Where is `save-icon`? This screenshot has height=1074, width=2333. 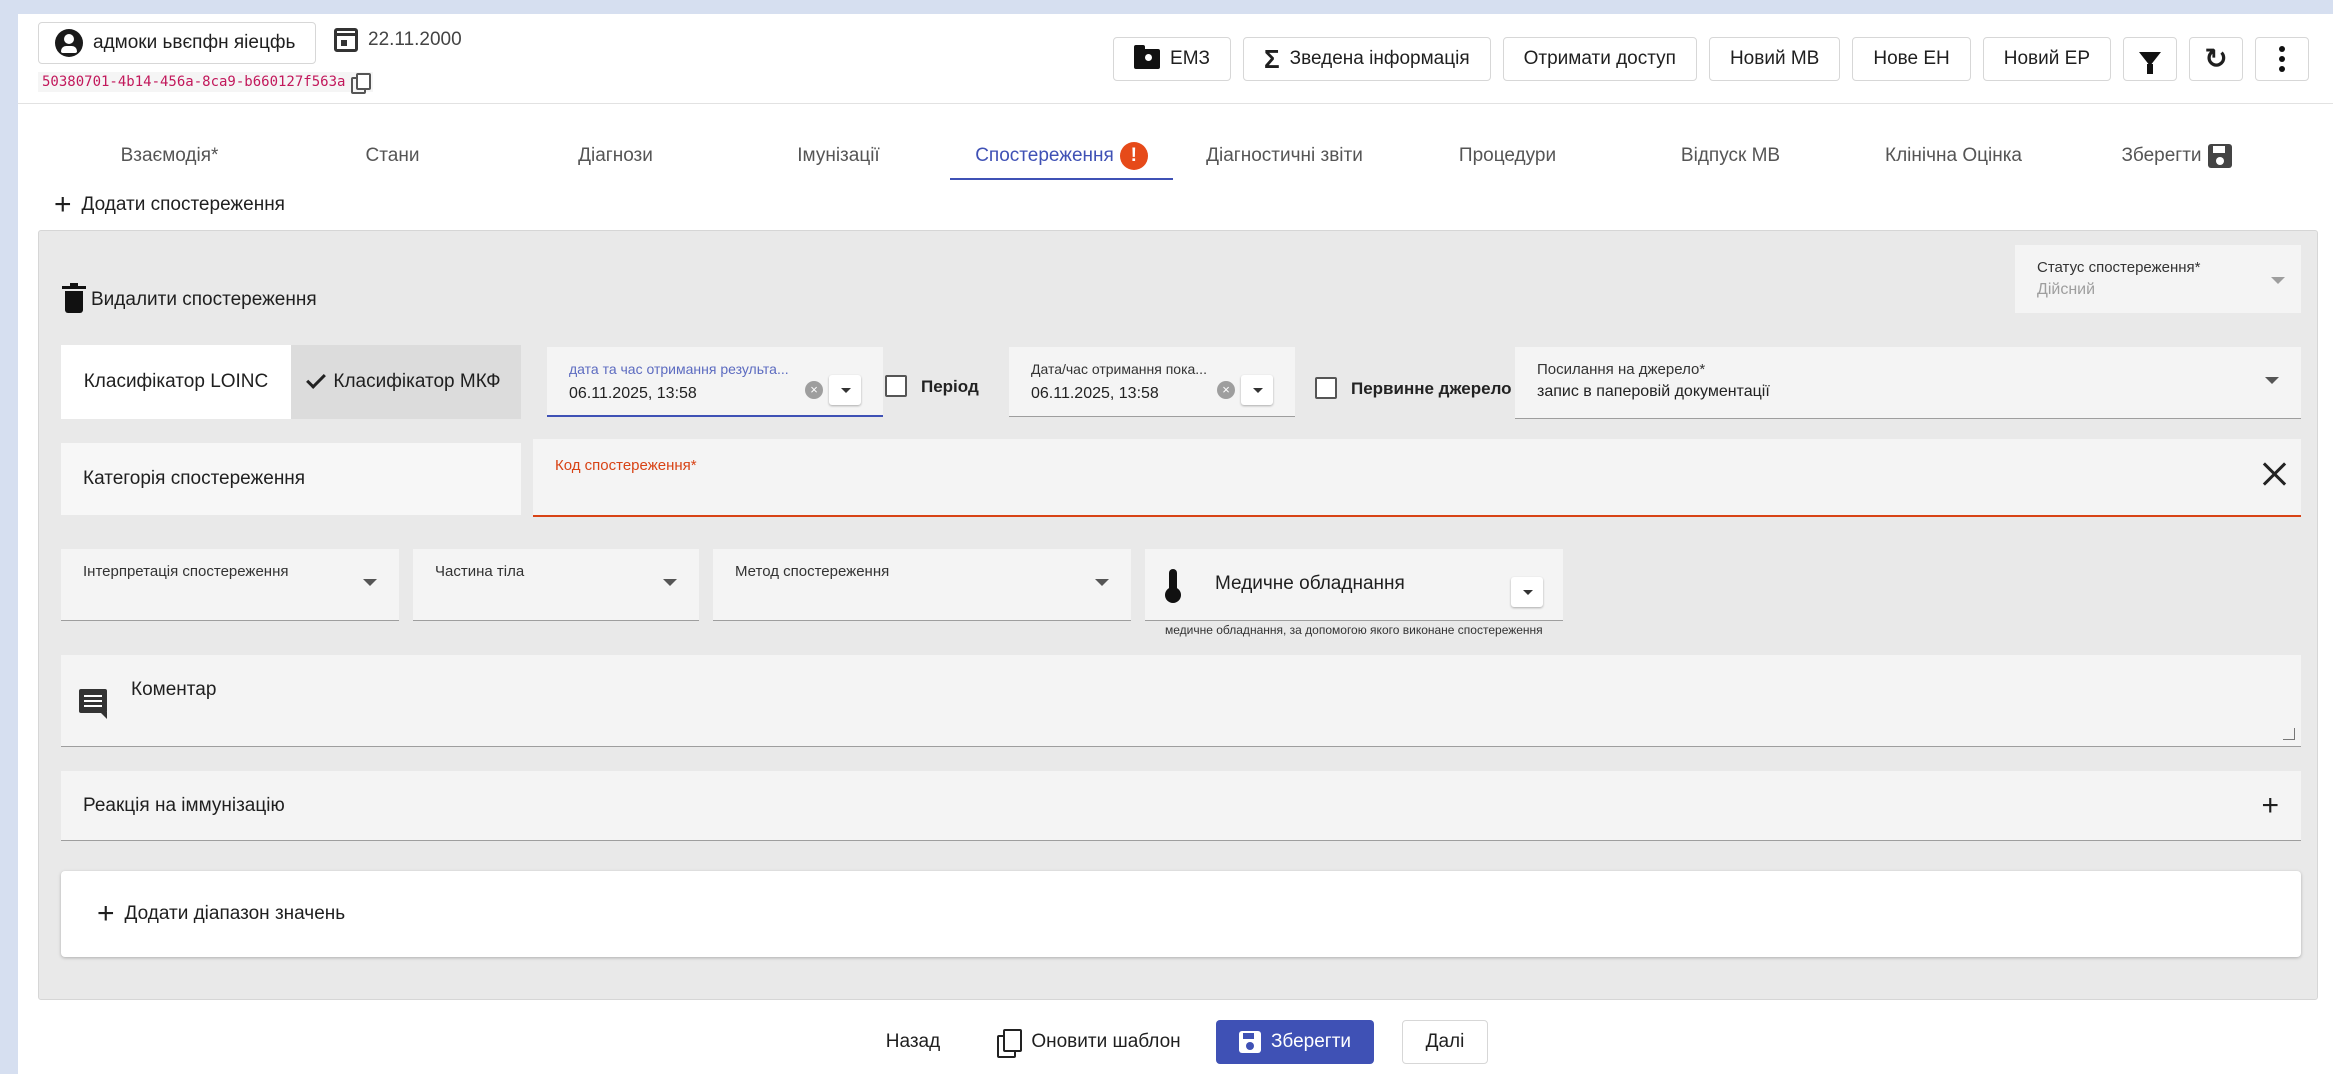 save-icon is located at coordinates (2219, 156).